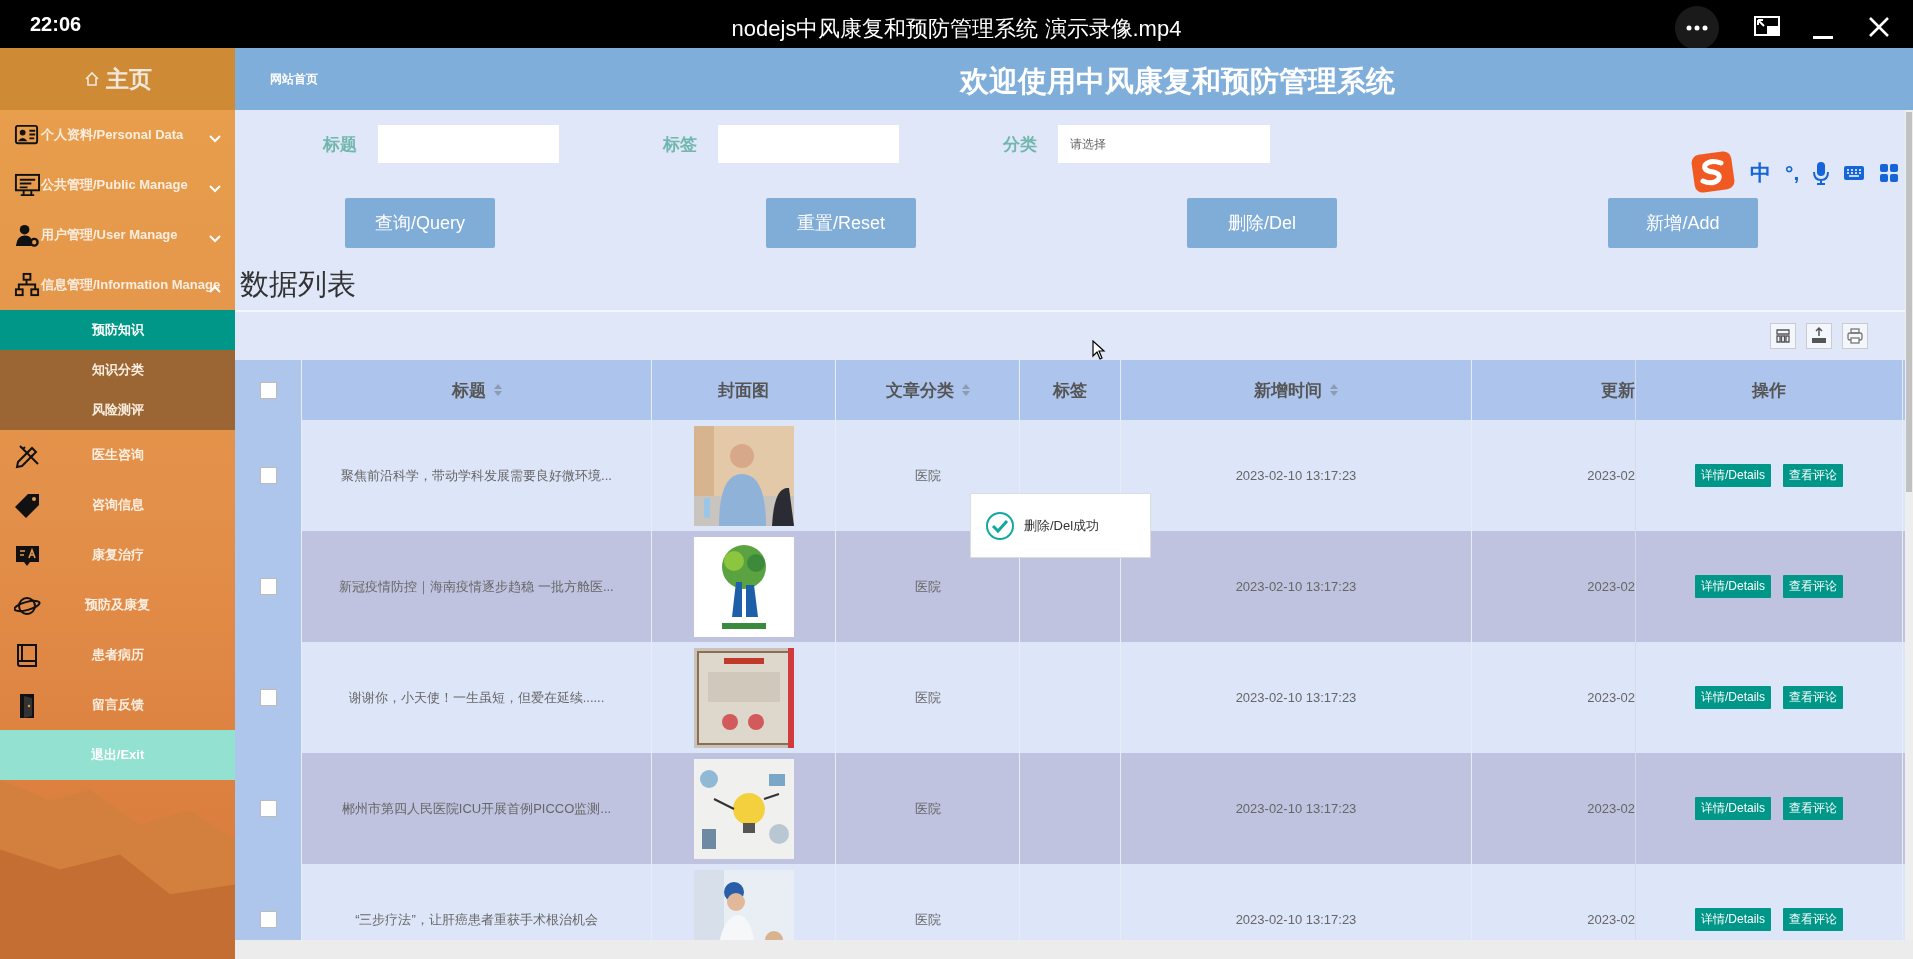 The width and height of the screenshot is (1913, 959). Describe the element at coordinates (1854, 173) in the screenshot. I see `keyboard-icon` at that location.